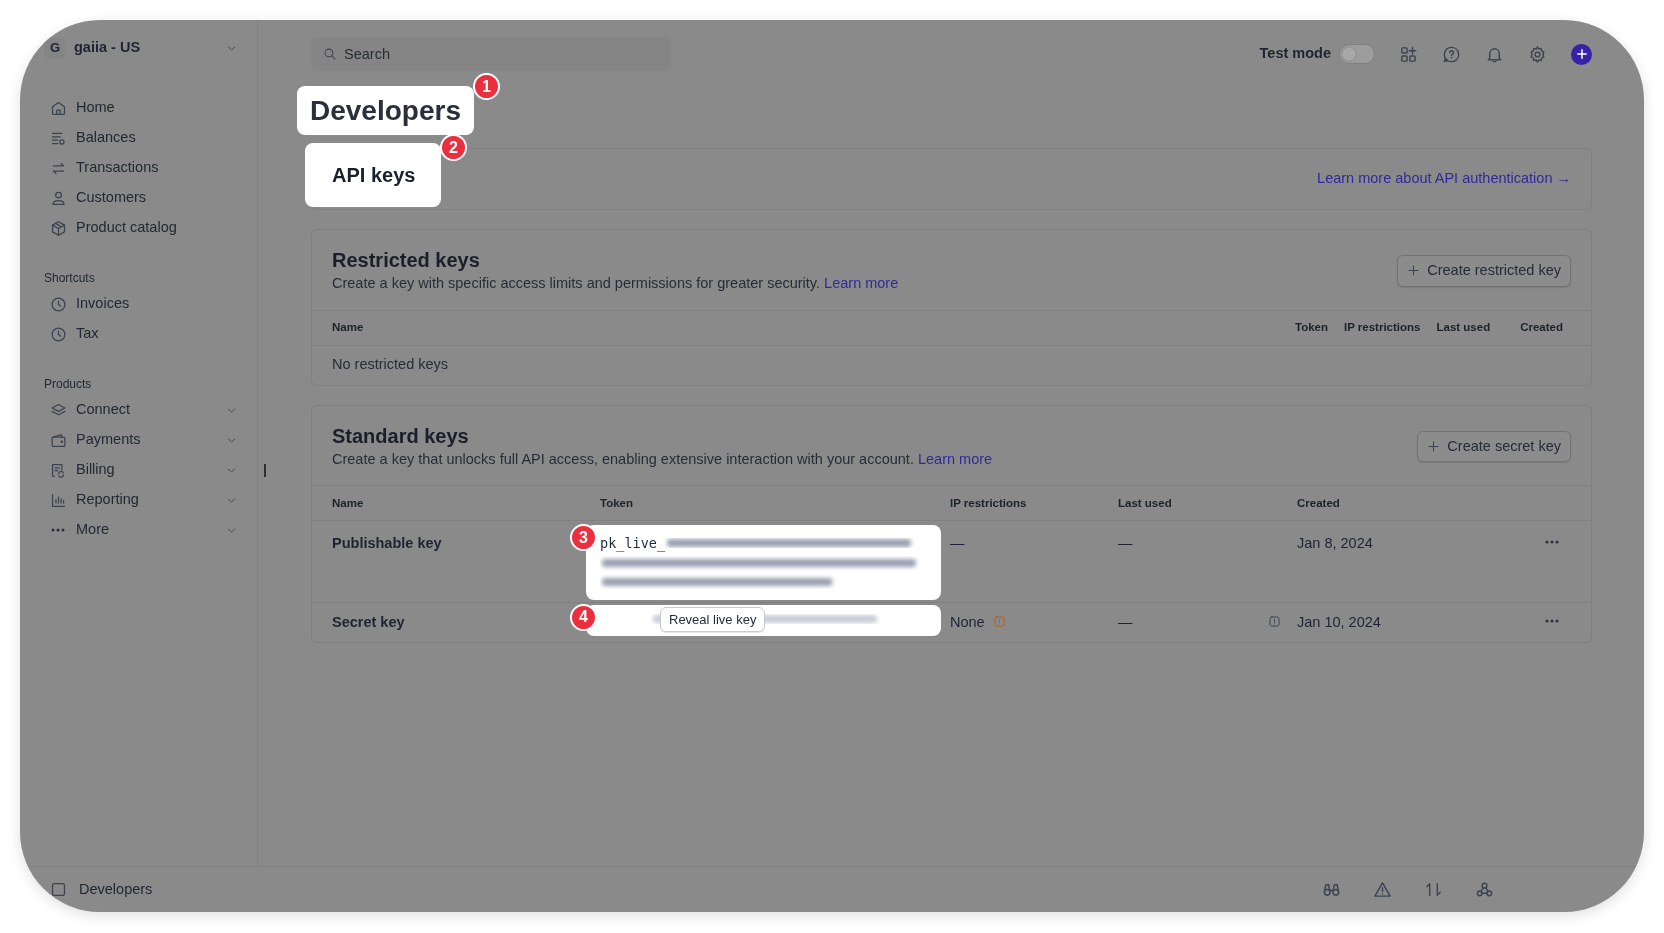  I want to click on section-label: Shortcuts, so click(70, 278).